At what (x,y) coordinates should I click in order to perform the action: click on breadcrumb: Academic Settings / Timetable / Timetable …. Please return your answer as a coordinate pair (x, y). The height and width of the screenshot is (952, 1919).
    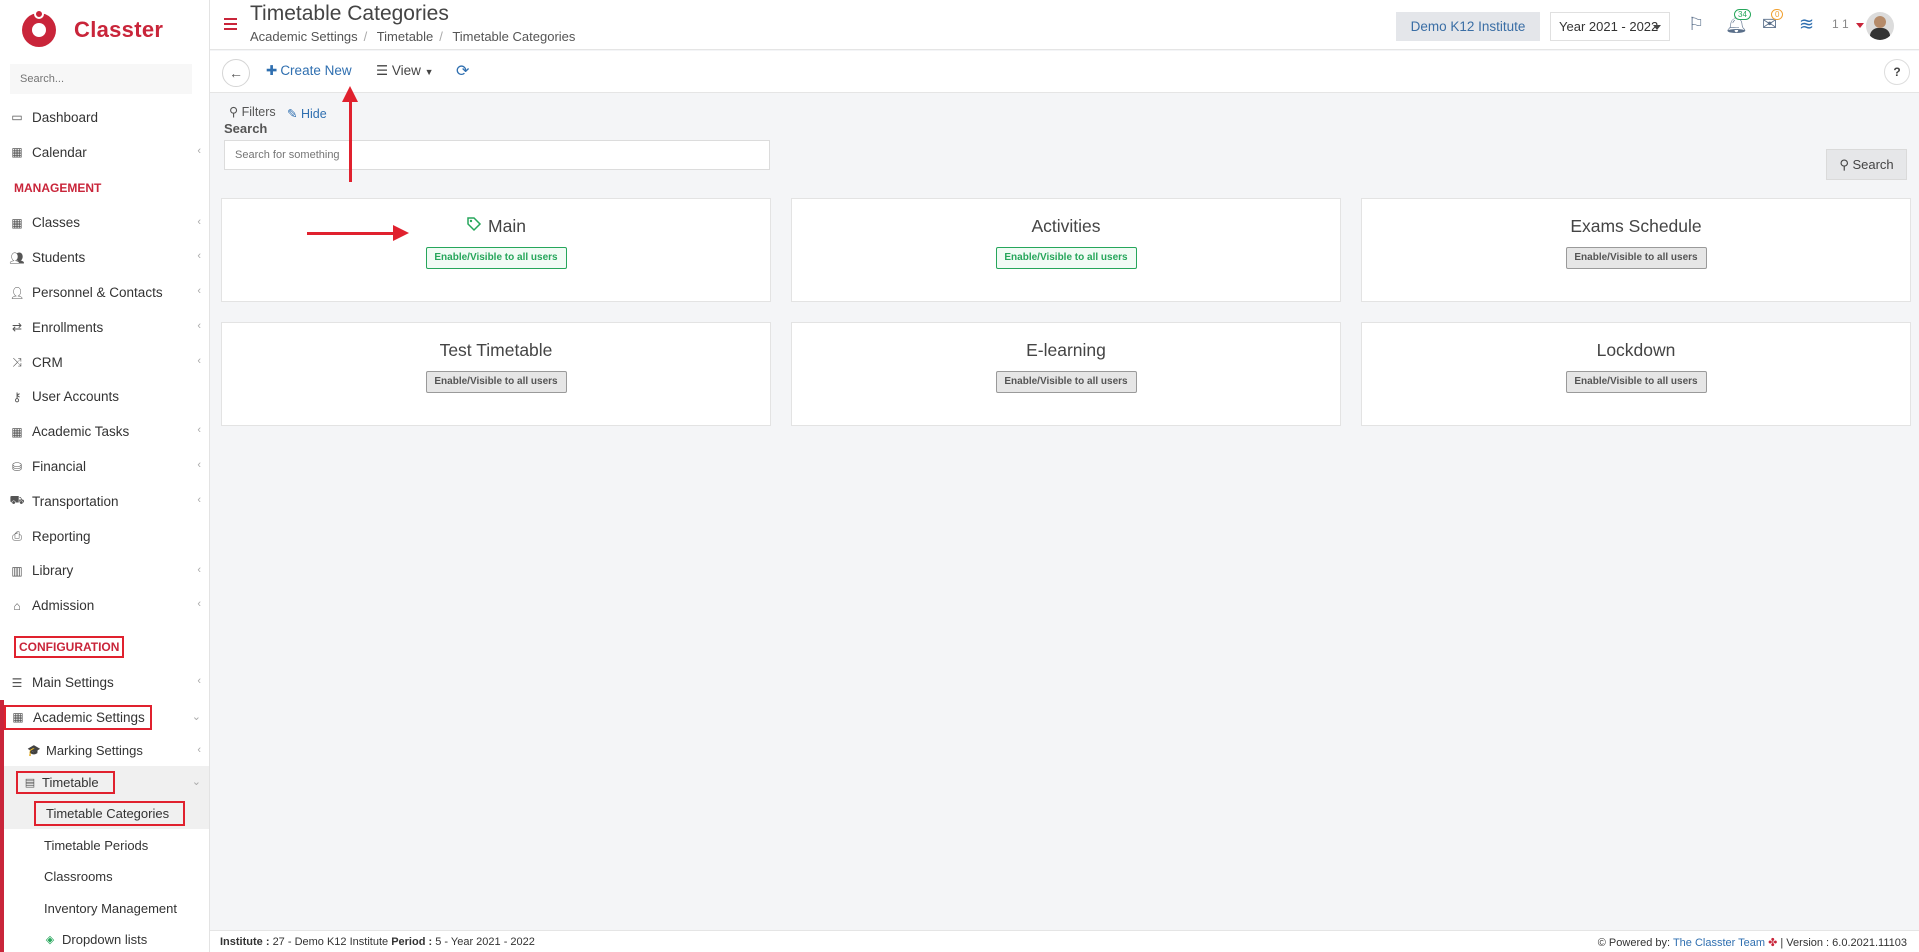
    Looking at the image, I should click on (413, 36).